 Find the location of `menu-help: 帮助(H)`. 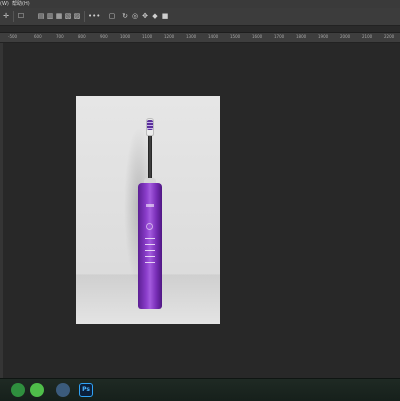

menu-help: 帮助(H) is located at coordinates (21, 4).